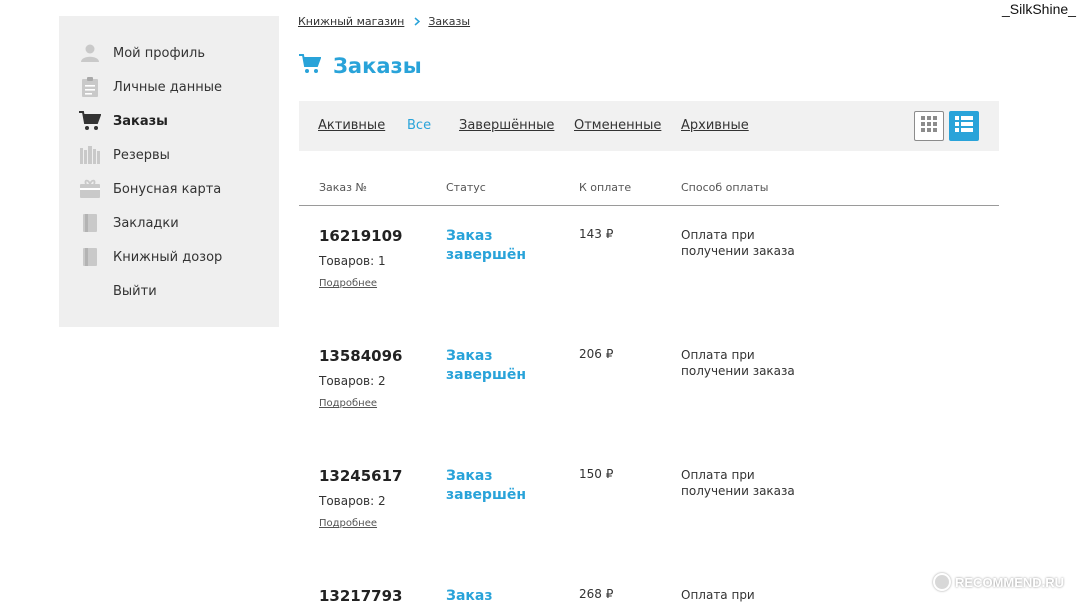  What do you see at coordinates (90, 223) in the screenshot?
I see `bookmark-icon` at bounding box center [90, 223].